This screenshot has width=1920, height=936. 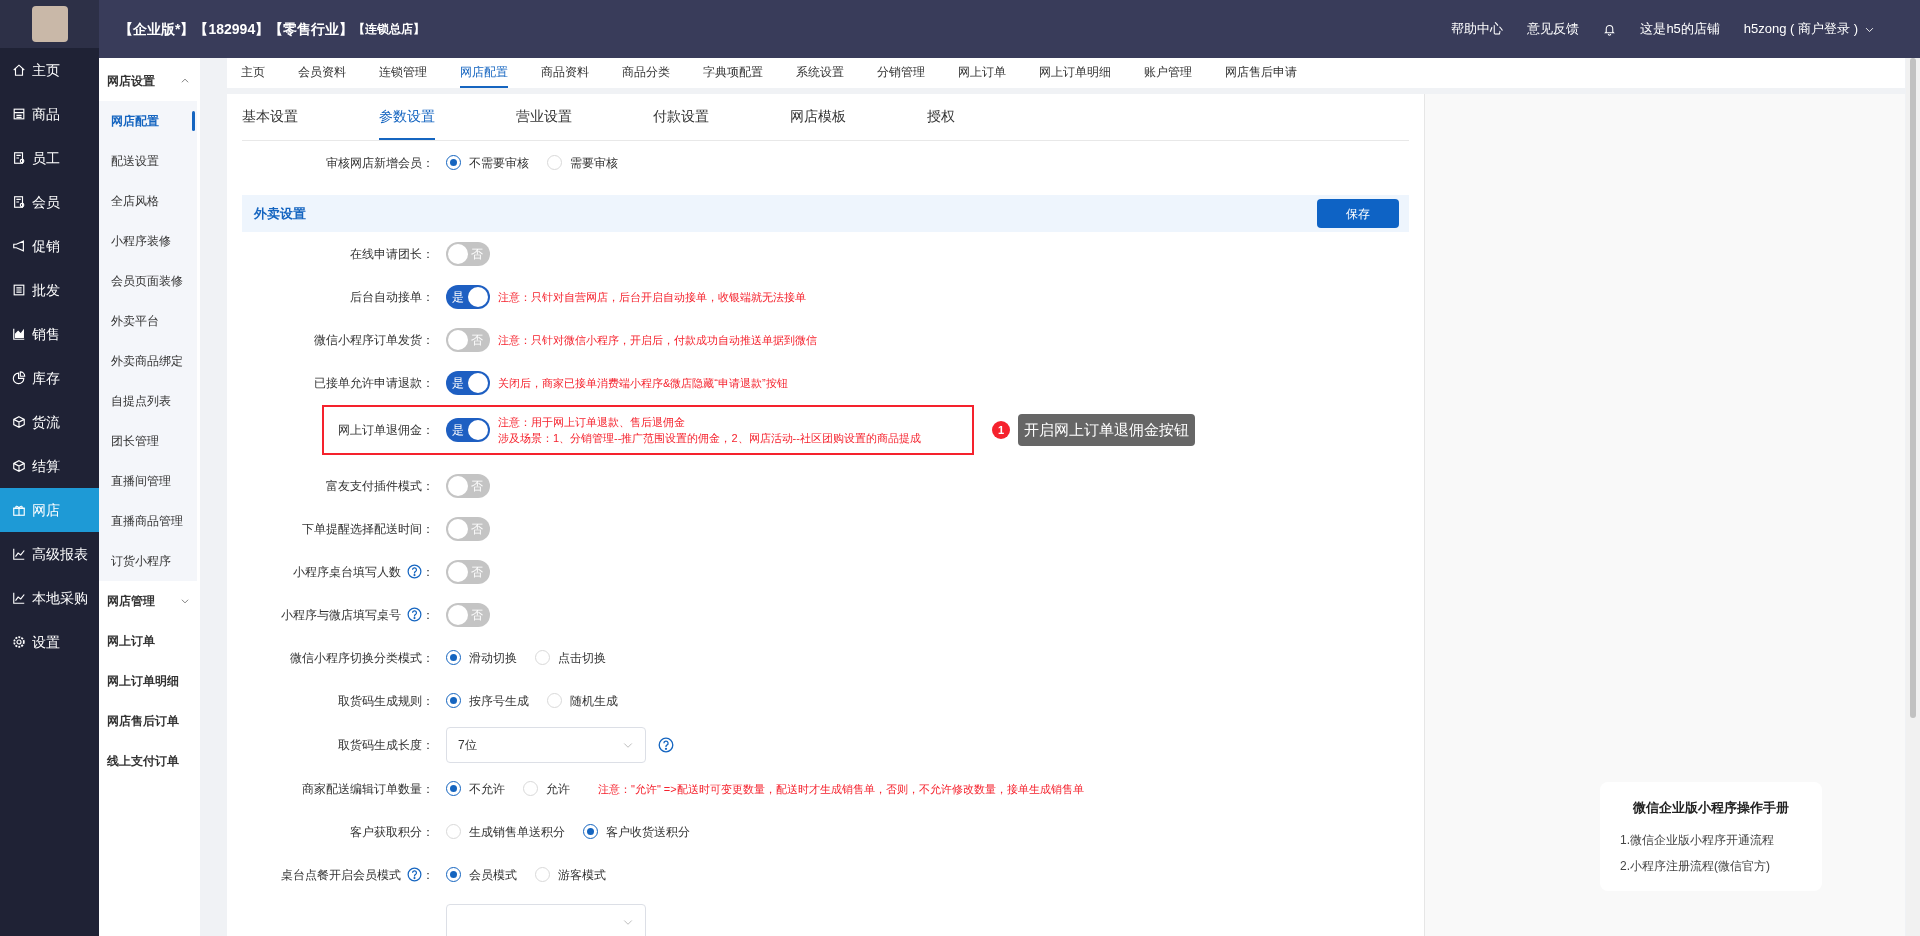 What do you see at coordinates (386, 832) in the screenshot?
I see `field-label: 客户获取积分` at bounding box center [386, 832].